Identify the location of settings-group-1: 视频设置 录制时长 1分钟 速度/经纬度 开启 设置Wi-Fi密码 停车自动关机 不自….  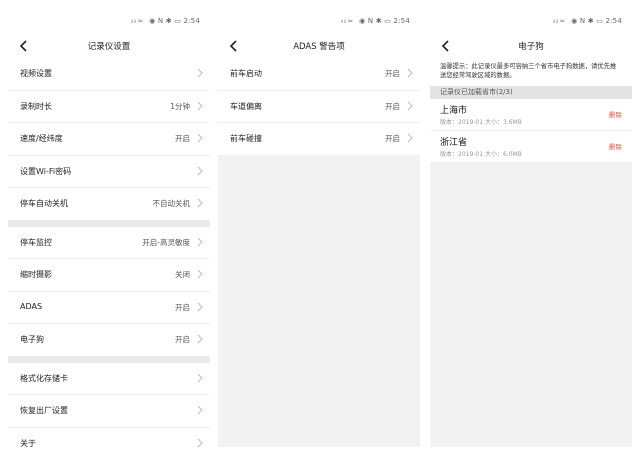
(109, 139).